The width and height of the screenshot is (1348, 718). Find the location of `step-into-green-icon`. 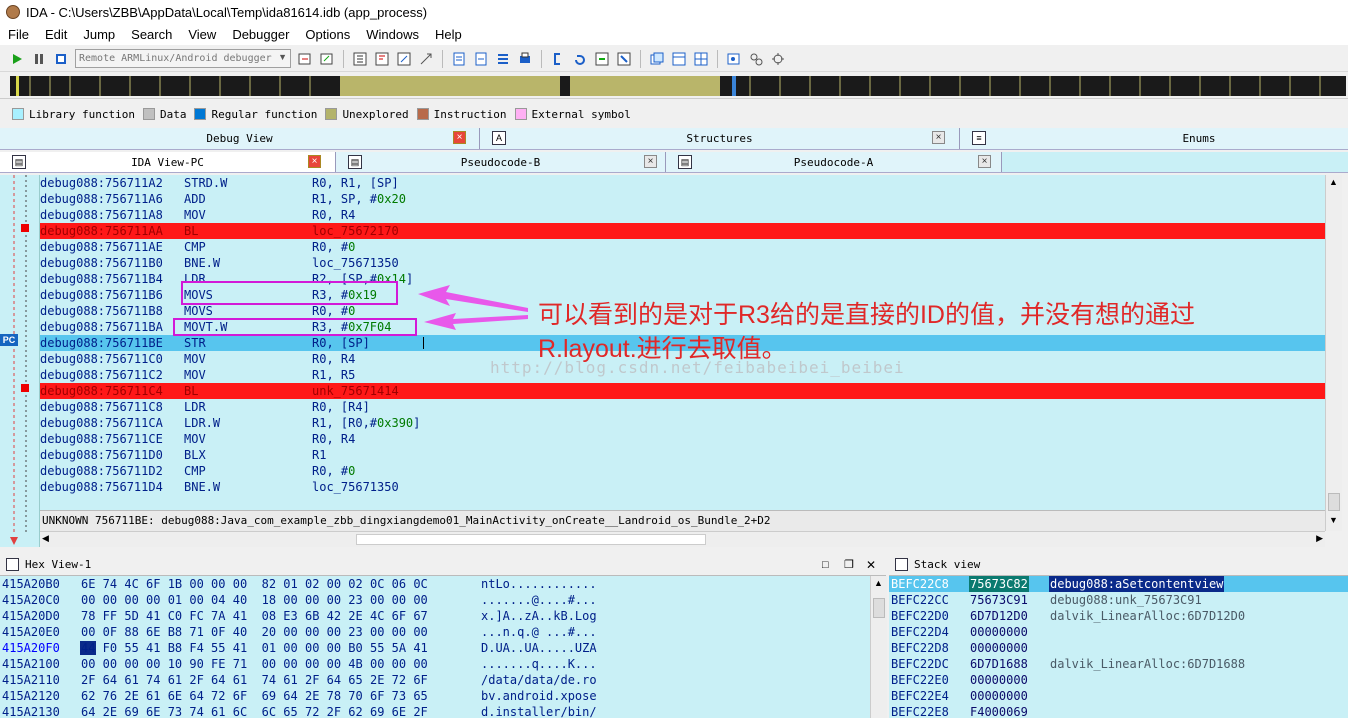

step-into-green-icon is located at coordinates (602, 59).